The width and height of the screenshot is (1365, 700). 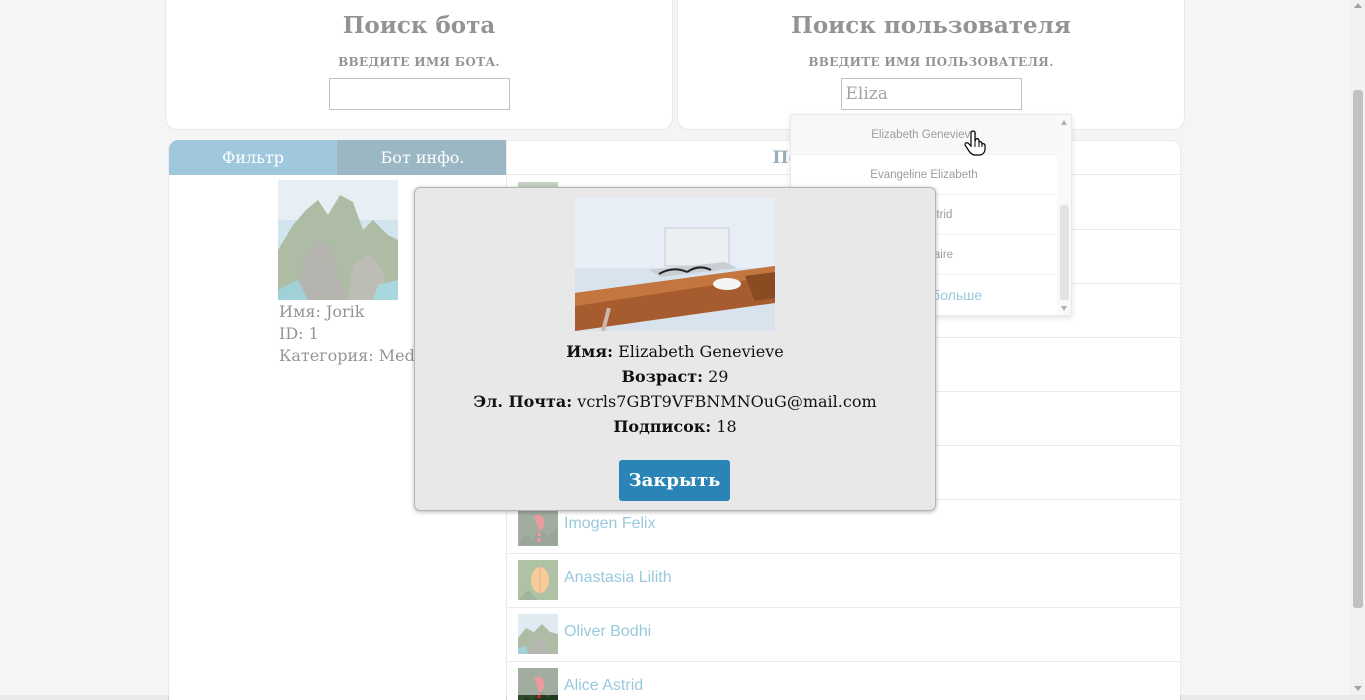 What do you see at coordinates (419, 62) in the screenshot?
I see `bot-search-hint: ВВЕДИТЕ ИМЯ БОТА.` at bounding box center [419, 62].